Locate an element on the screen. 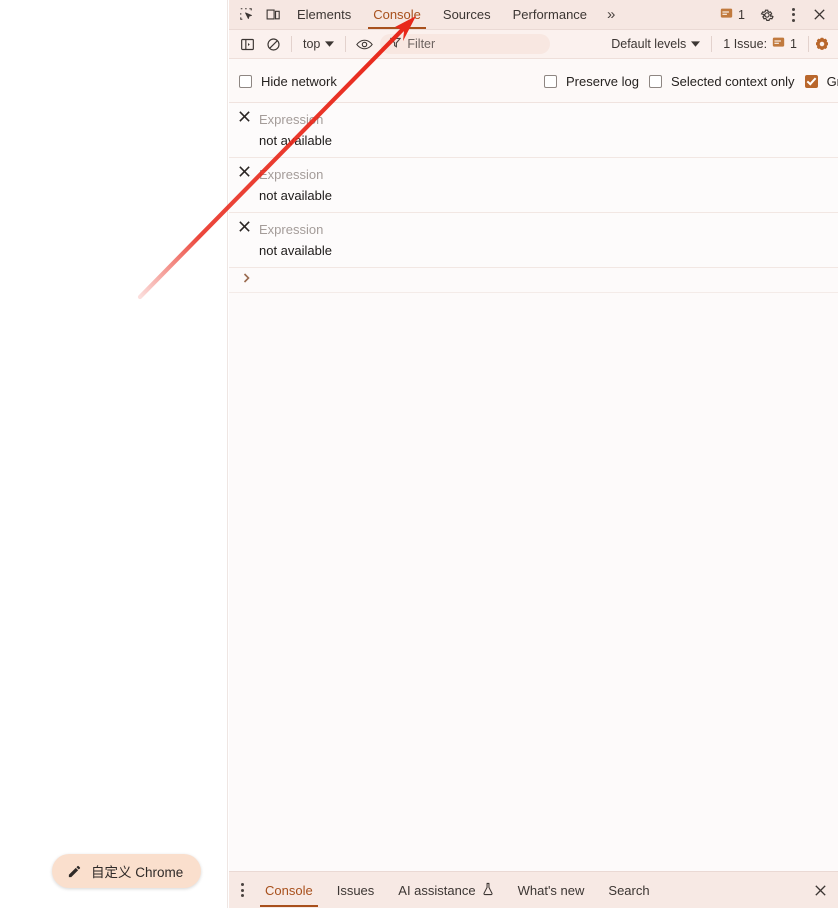 Image resolution: width=838 pixels, height=908 pixels. checkbox-hide-network: Hide network is located at coordinates (381, 81).